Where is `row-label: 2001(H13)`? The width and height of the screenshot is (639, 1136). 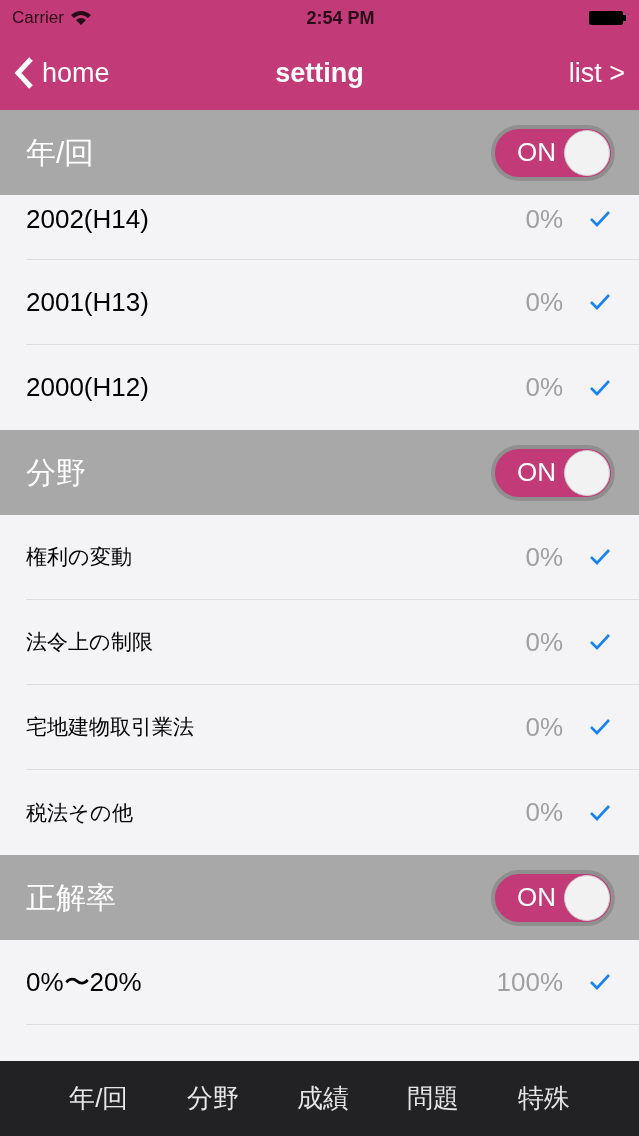 row-label: 2001(H13) is located at coordinates (87, 302).